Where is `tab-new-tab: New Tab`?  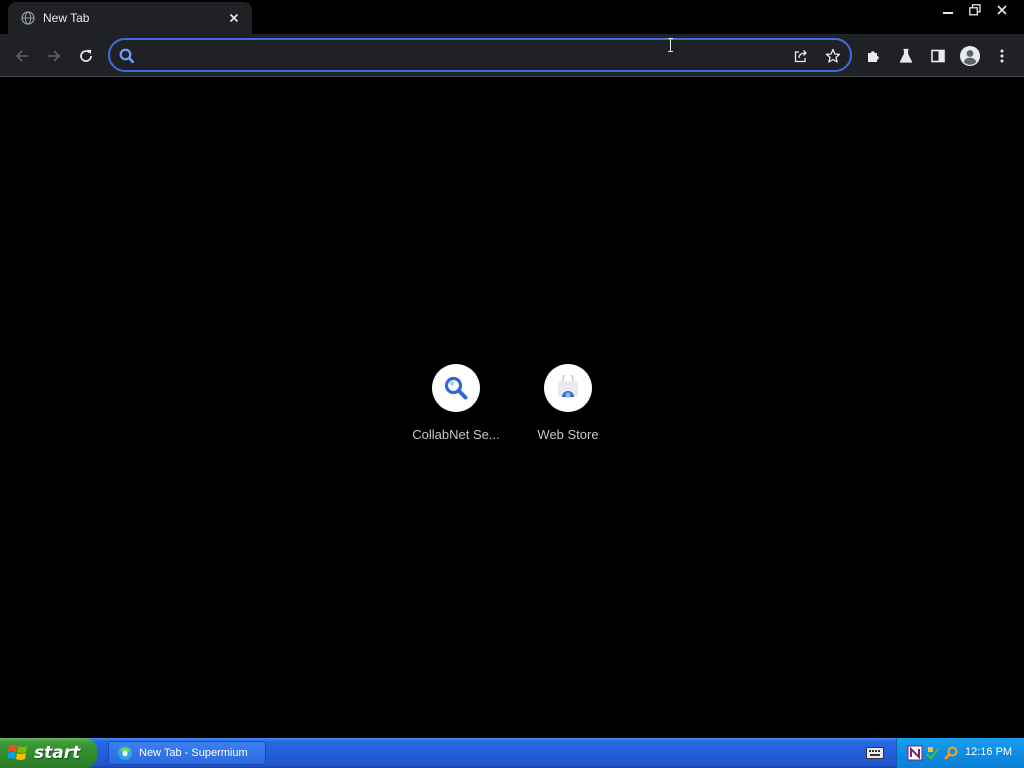
tab-new-tab: New Tab is located at coordinates (130, 18).